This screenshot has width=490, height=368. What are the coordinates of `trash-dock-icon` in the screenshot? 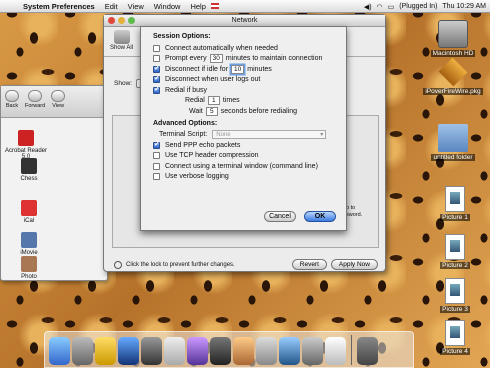 It's located at (367, 351).